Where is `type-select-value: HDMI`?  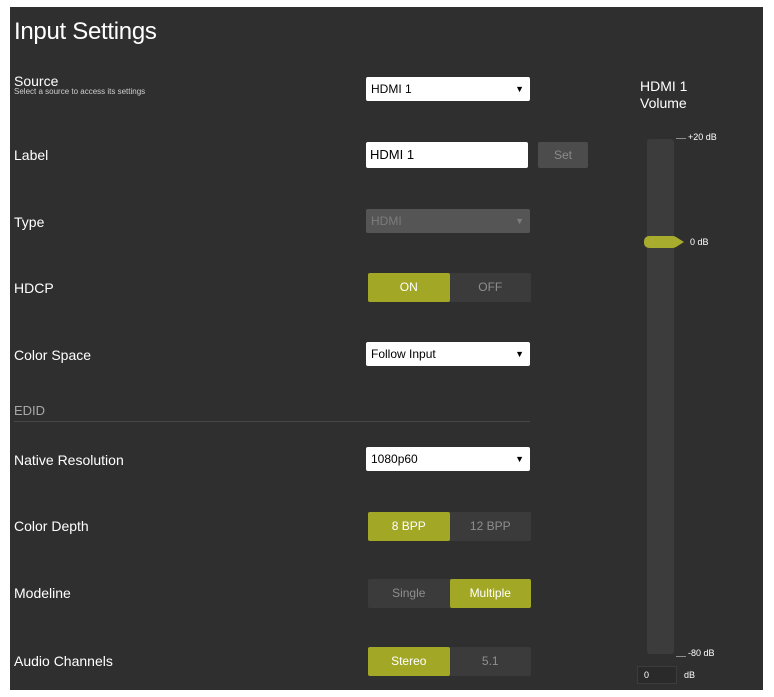 type-select-value: HDMI is located at coordinates (386, 221).